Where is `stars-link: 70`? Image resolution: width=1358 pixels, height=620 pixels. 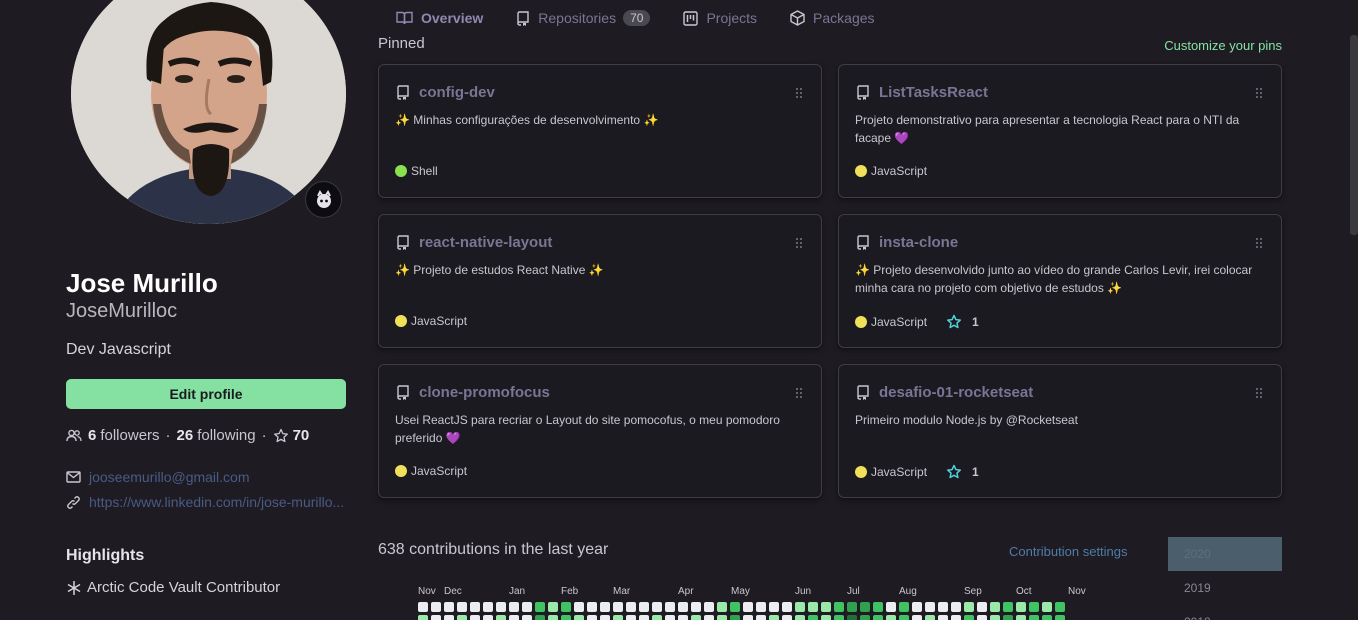 stars-link: 70 is located at coordinates (293, 435).